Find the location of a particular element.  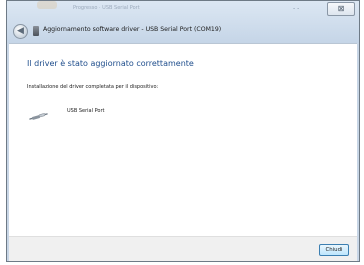

background-window-icon is located at coordinates (47, 5).